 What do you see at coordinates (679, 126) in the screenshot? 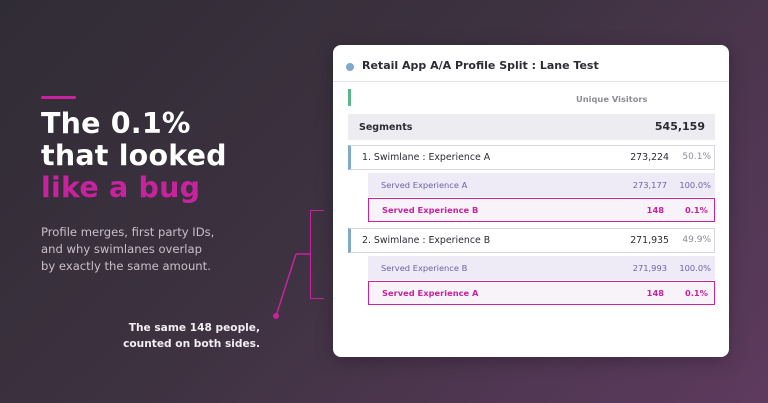
I see `segments-total: 545,159` at bounding box center [679, 126].